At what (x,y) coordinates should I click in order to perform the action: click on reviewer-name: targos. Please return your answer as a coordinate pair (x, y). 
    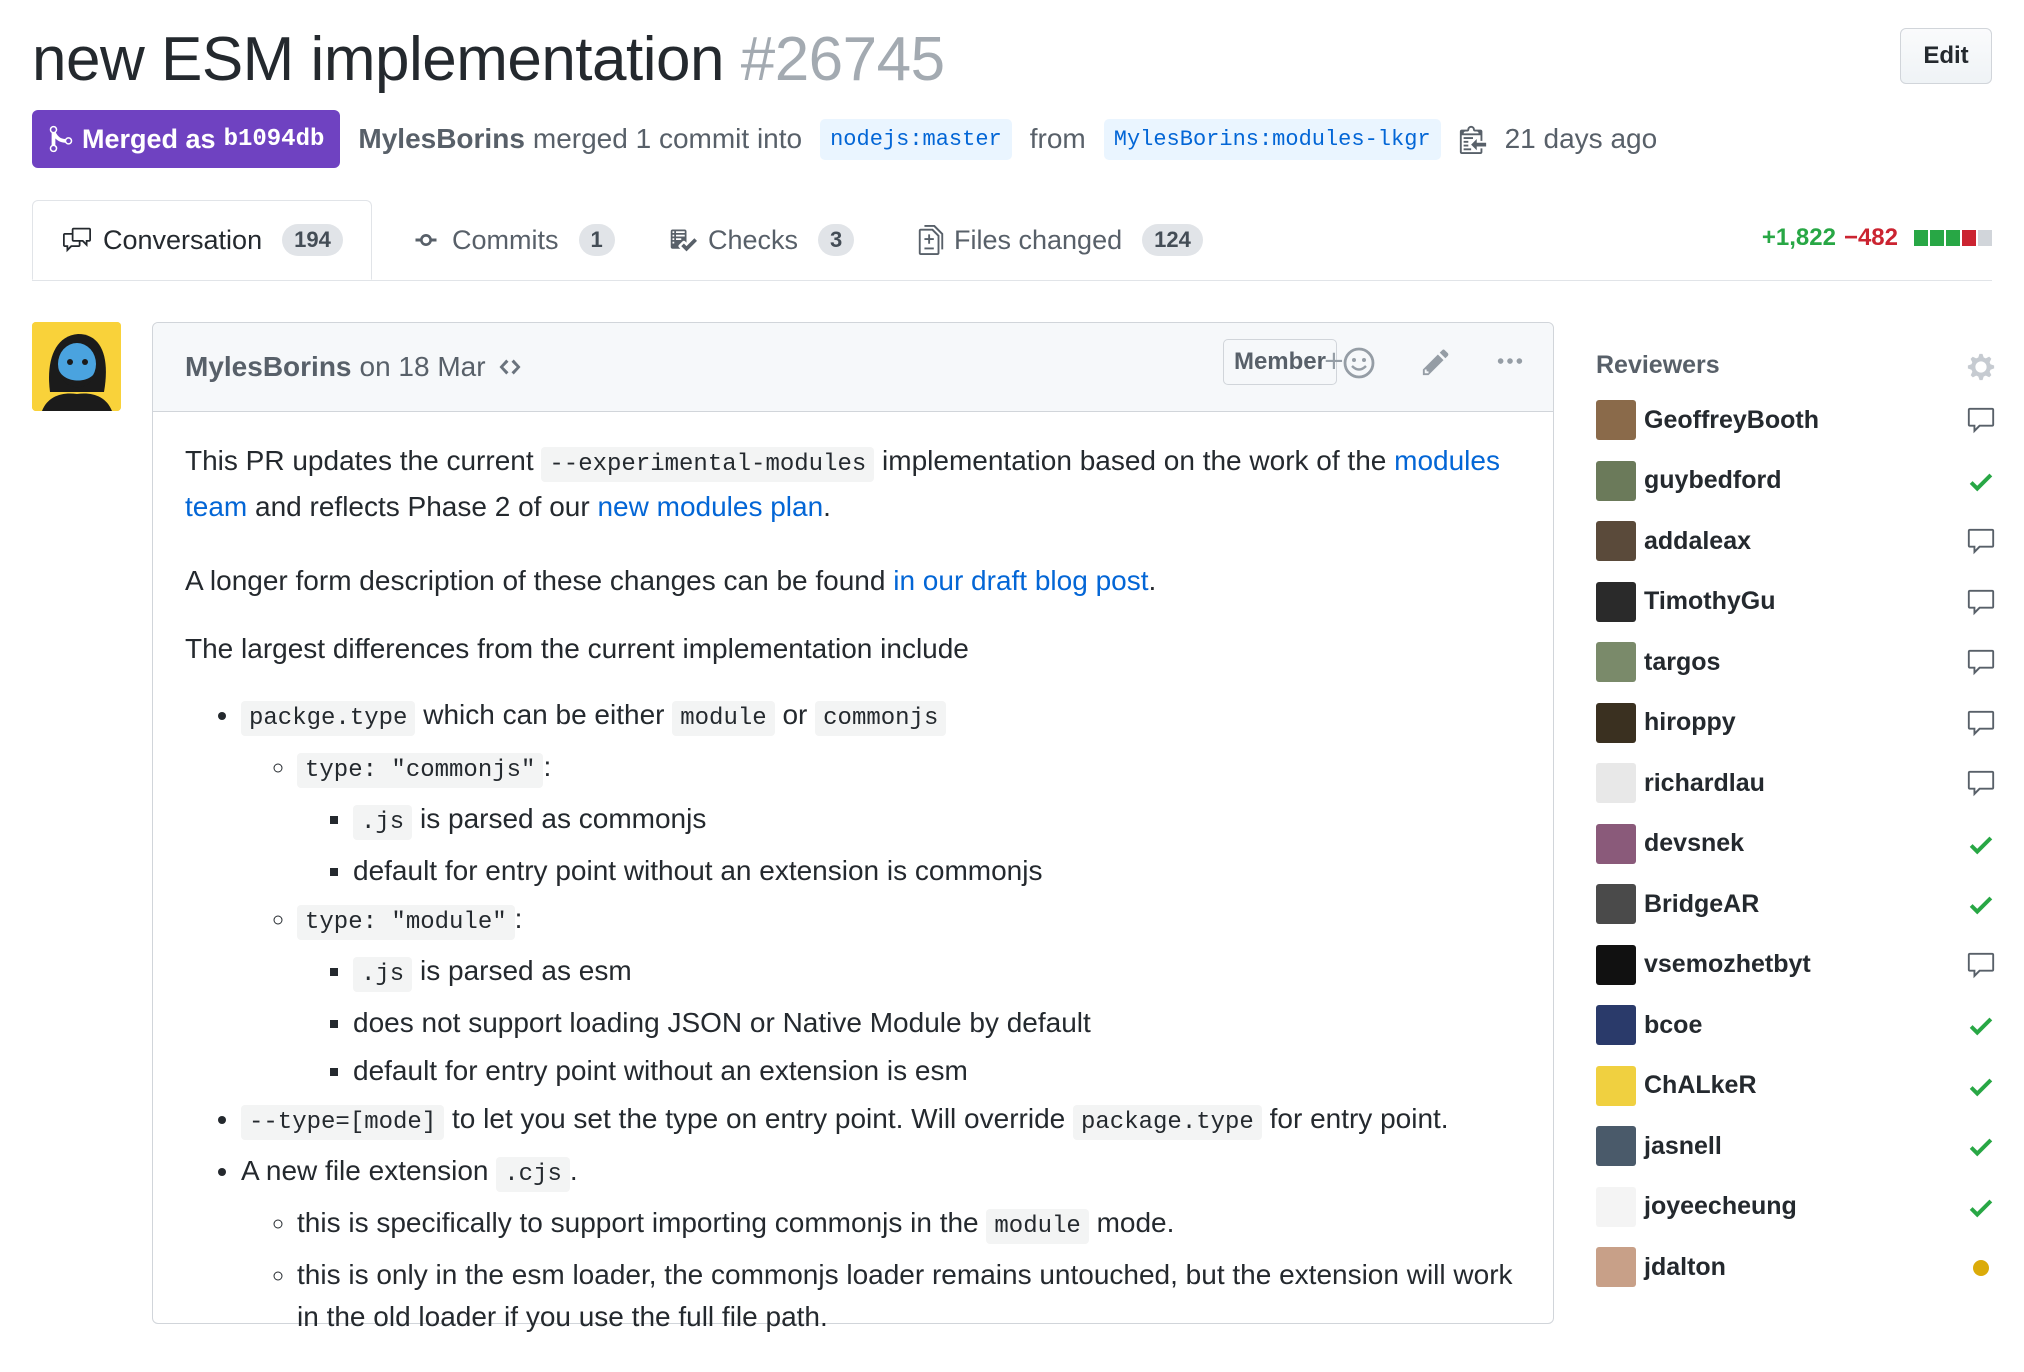
    Looking at the image, I should click on (1682, 662).